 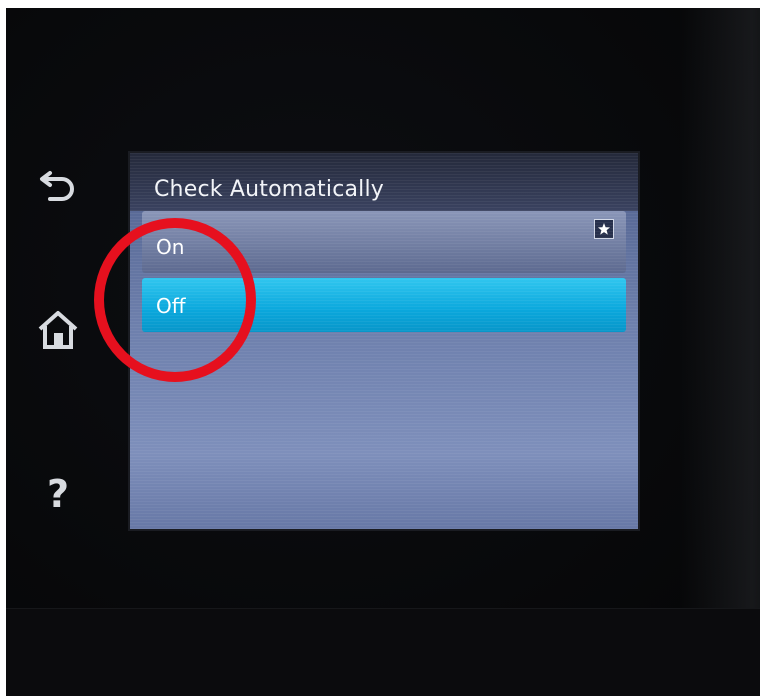 I want to click on back-arrow-icon, so click(x=58, y=184).